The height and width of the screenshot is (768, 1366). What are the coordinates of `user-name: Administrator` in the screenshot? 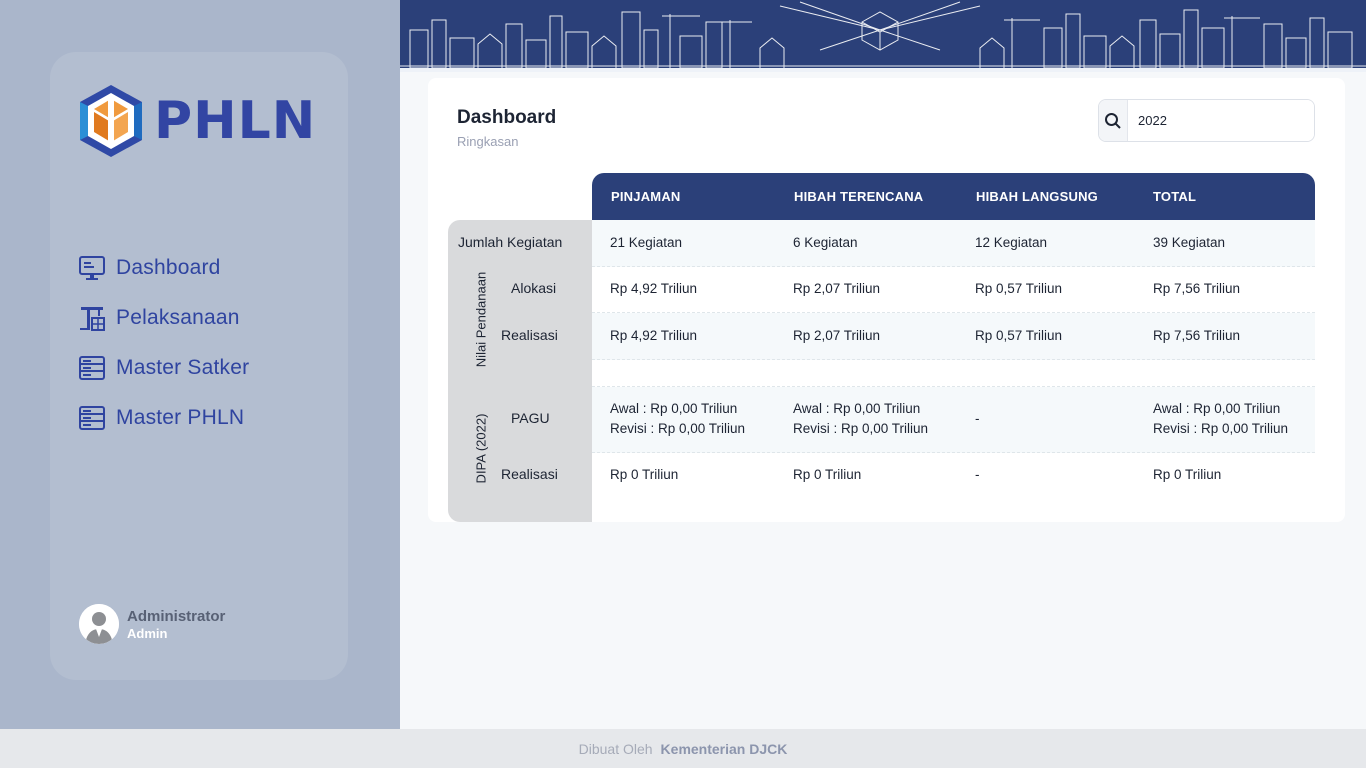 It's located at (176, 616).